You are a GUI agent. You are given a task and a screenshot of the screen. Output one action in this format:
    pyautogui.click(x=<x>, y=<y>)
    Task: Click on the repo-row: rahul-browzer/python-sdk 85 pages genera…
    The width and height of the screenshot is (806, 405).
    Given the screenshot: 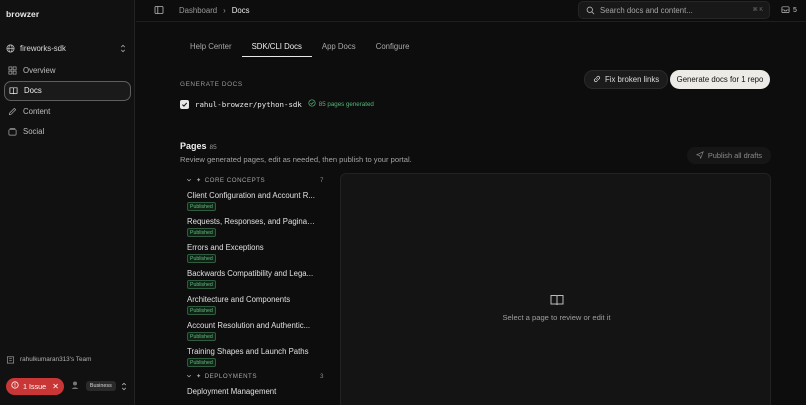 What is the action you would take?
    pyautogui.click(x=277, y=104)
    